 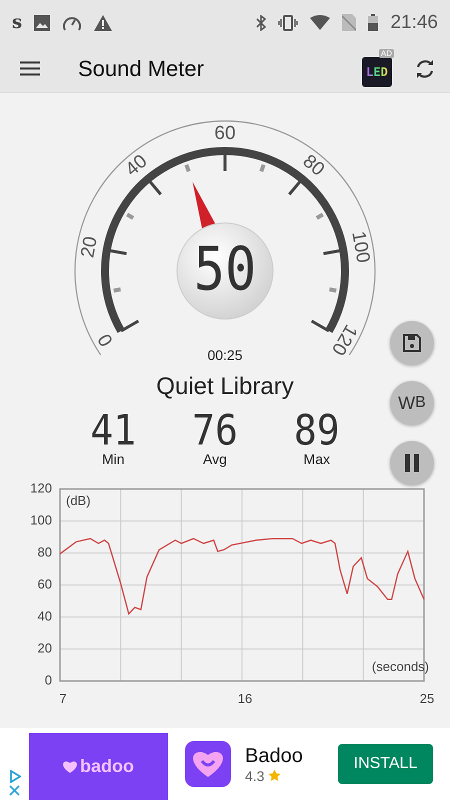 I want to click on ad-badge: AD, so click(x=386, y=53).